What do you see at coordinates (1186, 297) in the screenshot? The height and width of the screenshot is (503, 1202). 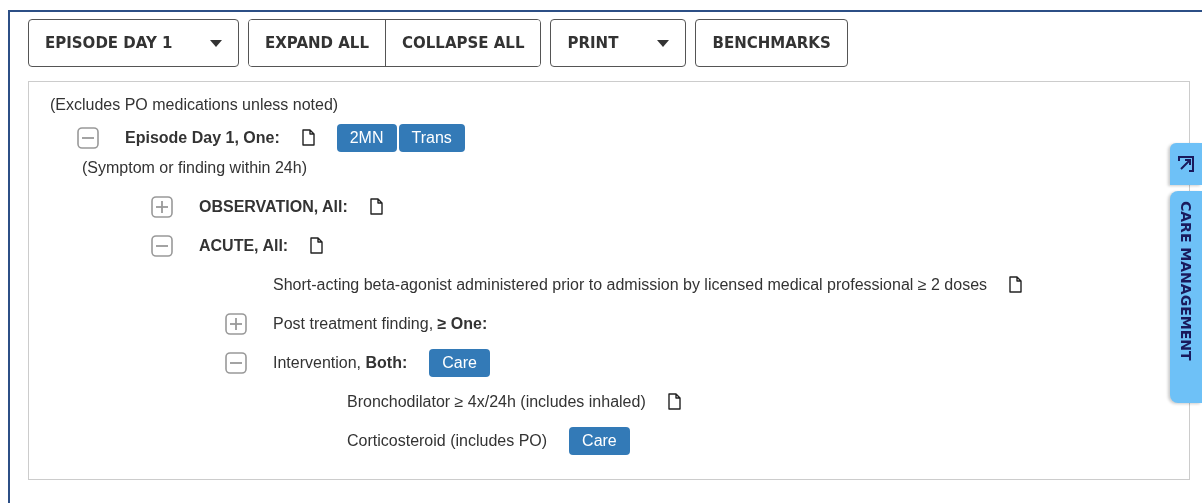 I see `care-management-tab: CARE MANAGEMENT` at bounding box center [1186, 297].